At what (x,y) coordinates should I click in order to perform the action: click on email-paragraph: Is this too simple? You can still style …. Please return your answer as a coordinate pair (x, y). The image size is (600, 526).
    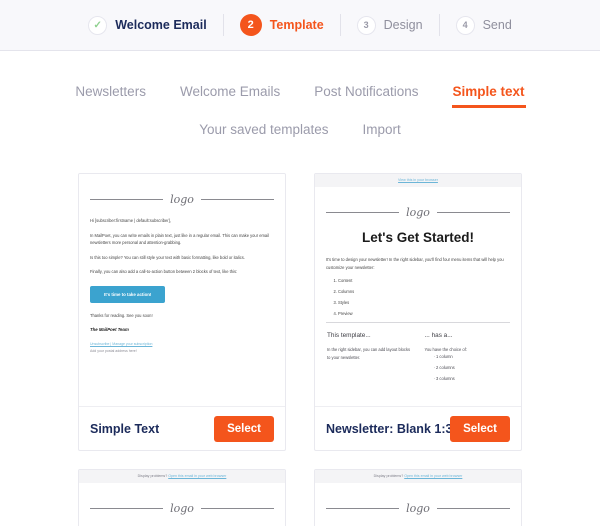
    Looking at the image, I should click on (167, 257).